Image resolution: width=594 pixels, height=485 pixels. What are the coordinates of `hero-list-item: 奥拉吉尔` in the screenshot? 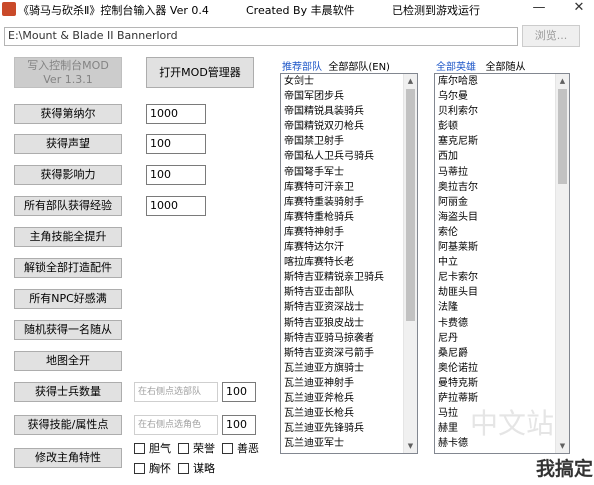 It's located at (502, 187).